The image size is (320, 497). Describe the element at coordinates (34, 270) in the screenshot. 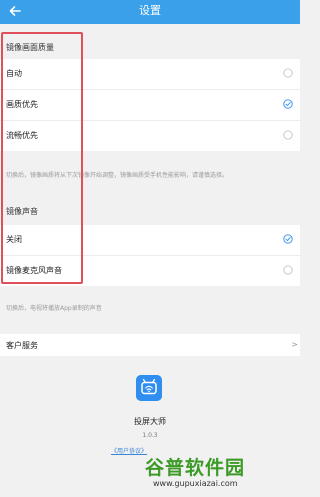

I see `option-label: 镜像麦克风声音` at that location.